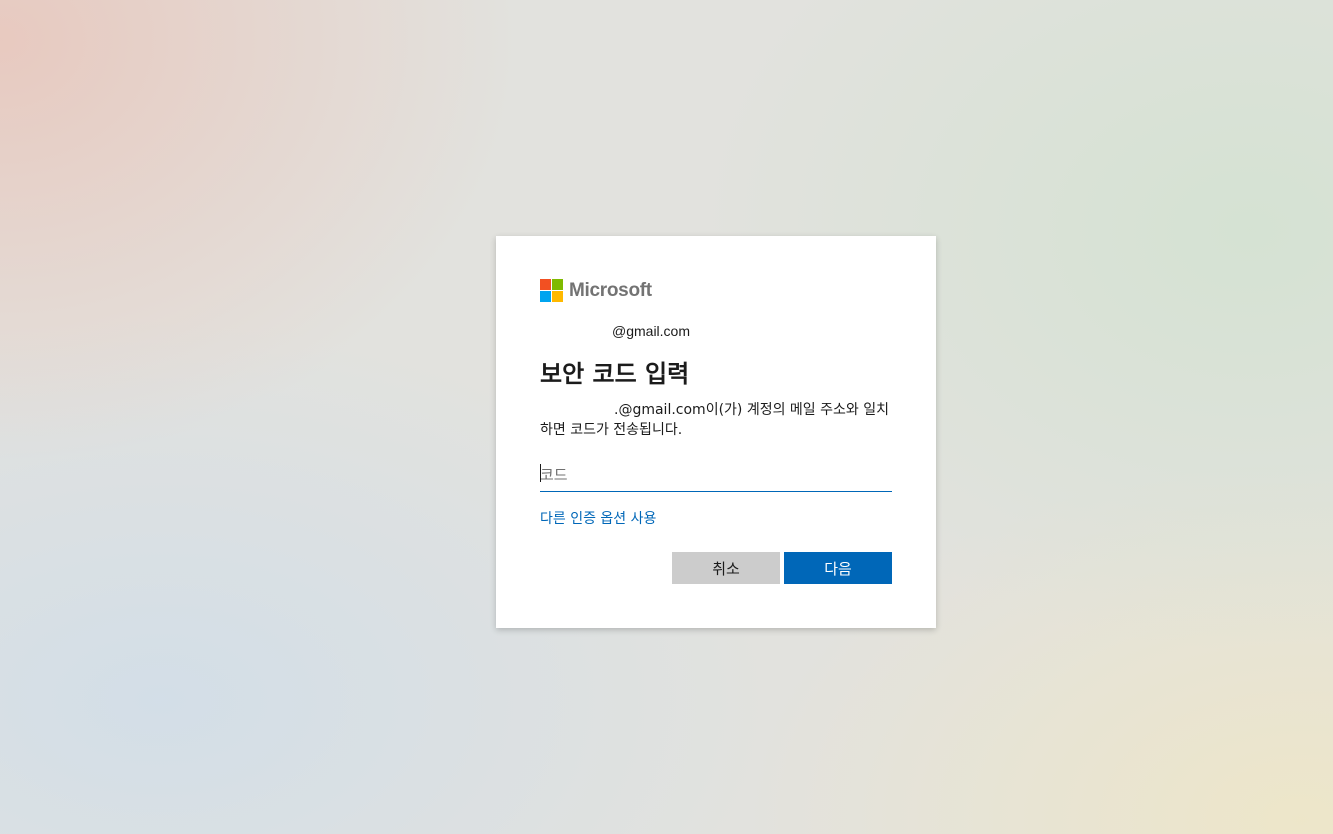 This screenshot has width=1333, height=834. Describe the element at coordinates (660, 410) in the screenshot. I see `description-email: .@gmail.com` at that location.